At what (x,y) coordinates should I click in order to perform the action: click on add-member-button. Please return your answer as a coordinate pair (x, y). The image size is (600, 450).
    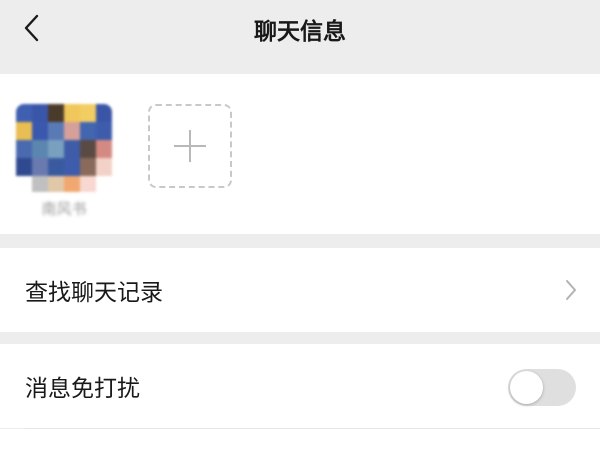
    Looking at the image, I should click on (190, 146).